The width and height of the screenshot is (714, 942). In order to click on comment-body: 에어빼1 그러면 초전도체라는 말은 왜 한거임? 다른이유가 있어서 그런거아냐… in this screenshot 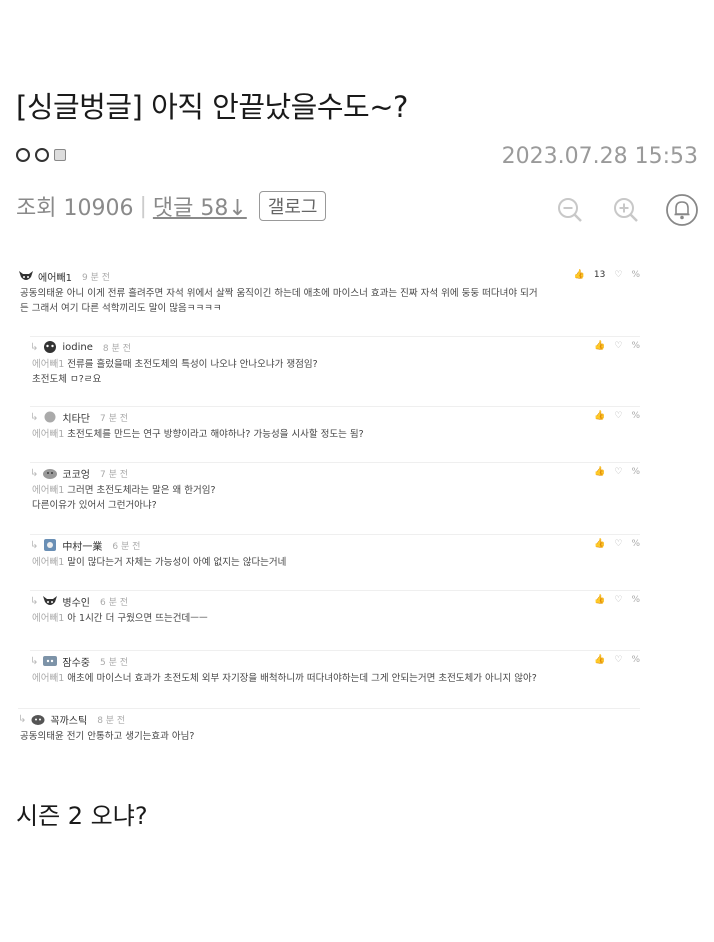, I will do `click(335, 498)`.